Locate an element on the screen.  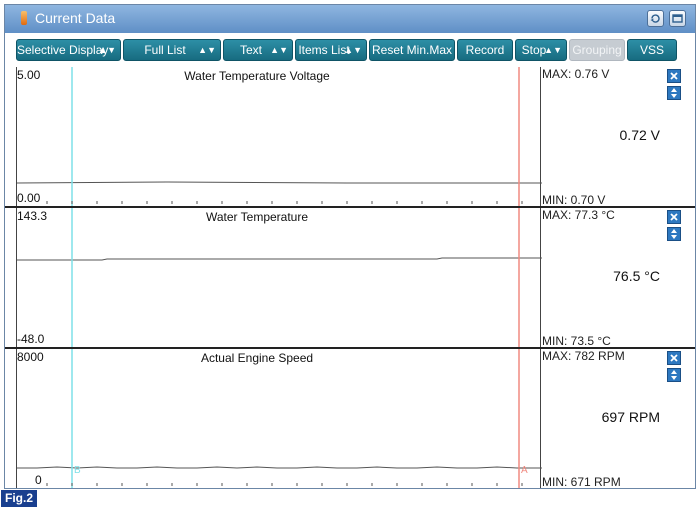
min-value: MIN: 73.5 °C is located at coordinates (576, 341).